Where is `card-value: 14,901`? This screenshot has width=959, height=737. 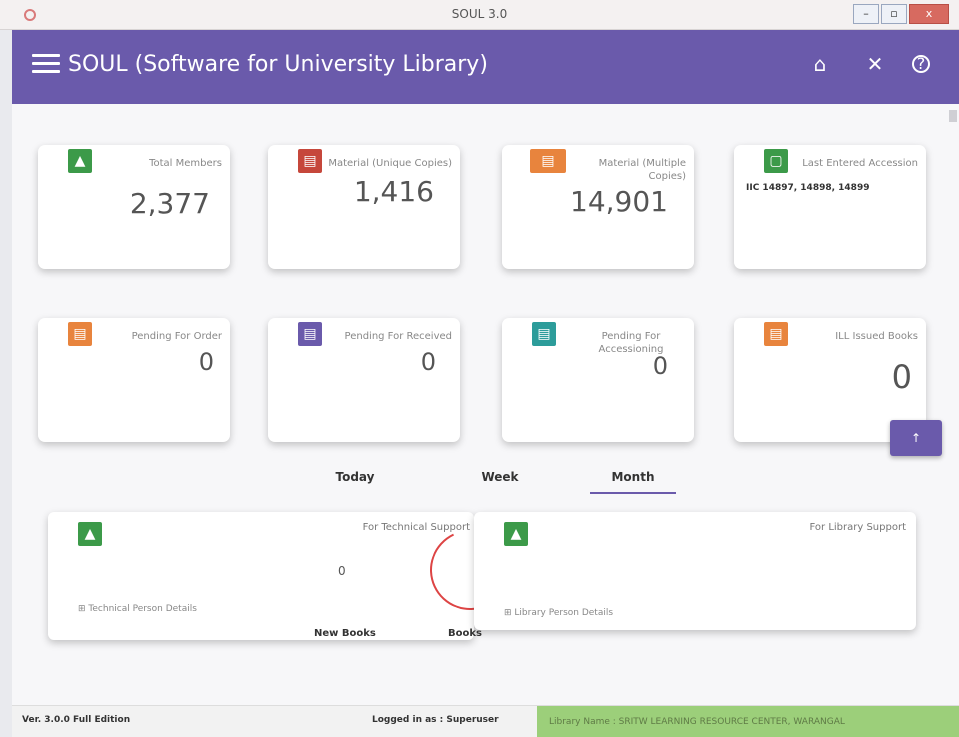 card-value: 14,901 is located at coordinates (619, 201).